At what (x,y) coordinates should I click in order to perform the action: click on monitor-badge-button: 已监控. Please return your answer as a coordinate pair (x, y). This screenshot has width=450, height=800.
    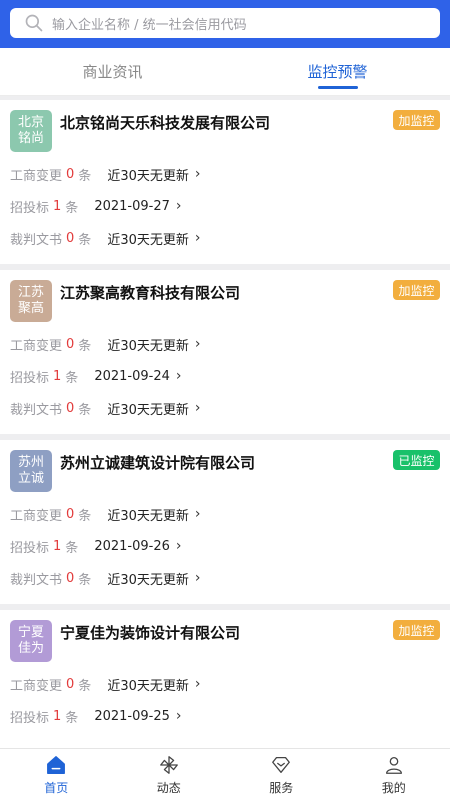
    Looking at the image, I should click on (416, 460).